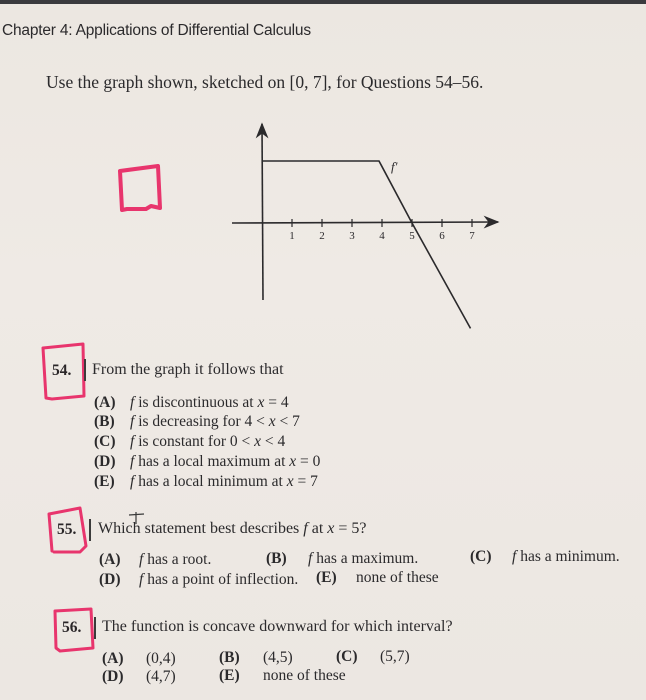  I want to click on option-text: has a maximum., so click(365, 558).